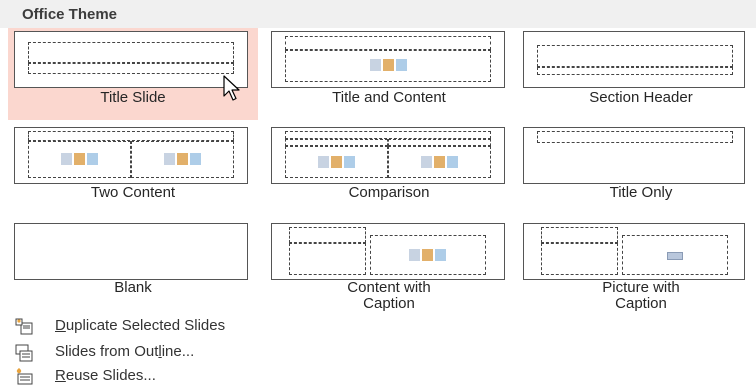  Describe the element at coordinates (60, 375) in the screenshot. I see `accelerator-key: R` at that location.